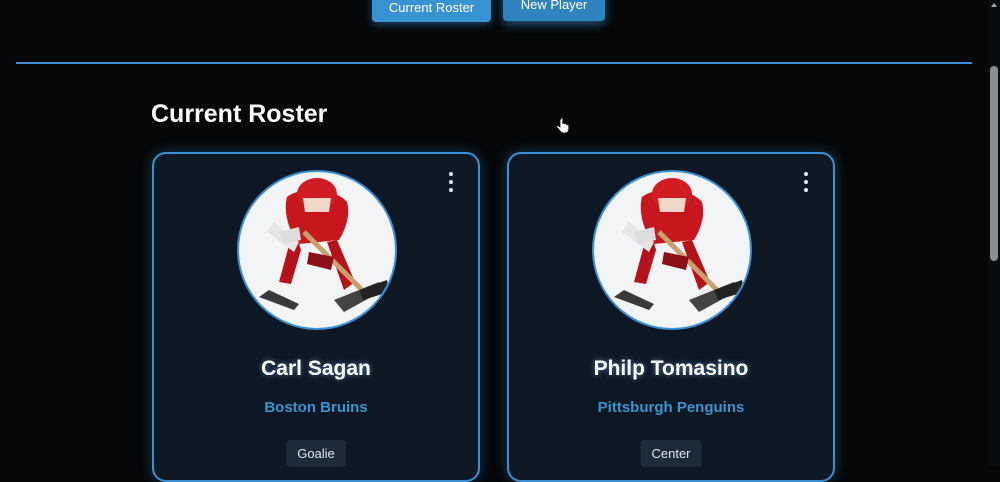 Image resolution: width=1000 pixels, height=482 pixels. What do you see at coordinates (671, 453) in the screenshot?
I see `position-badge: Center` at bounding box center [671, 453].